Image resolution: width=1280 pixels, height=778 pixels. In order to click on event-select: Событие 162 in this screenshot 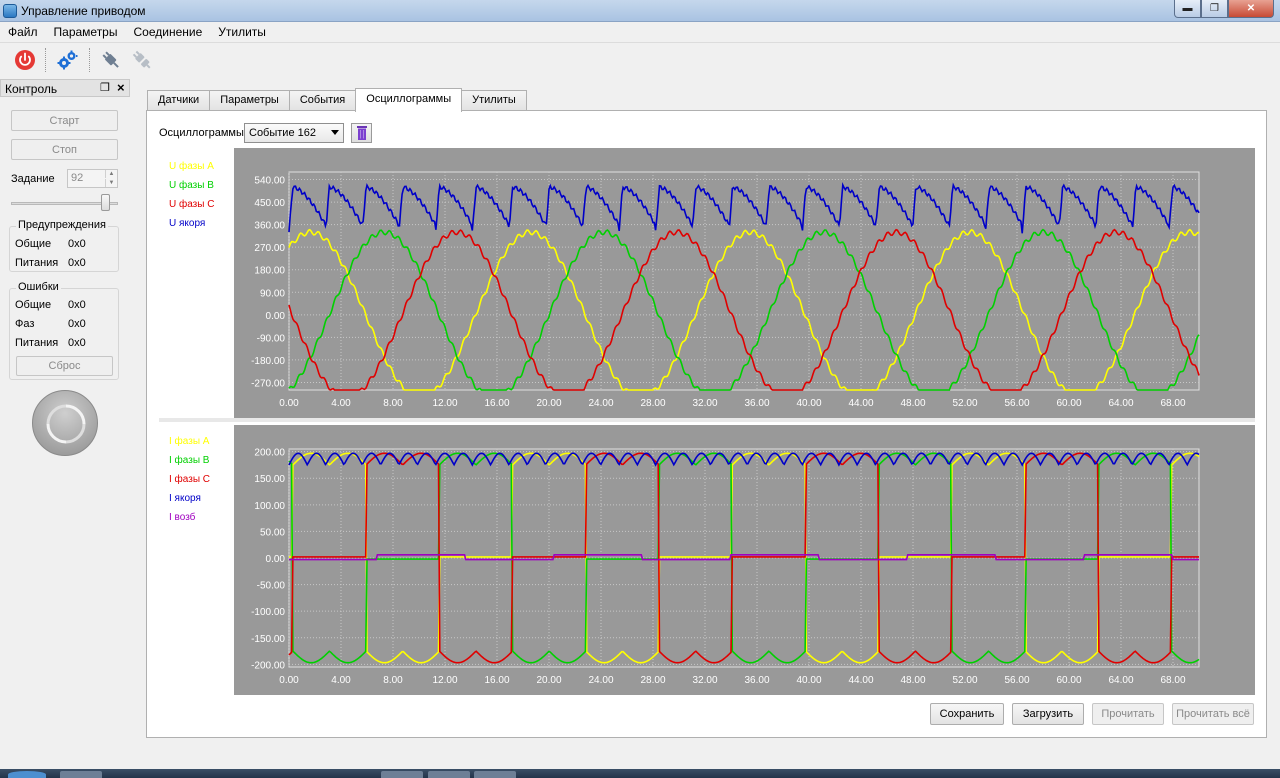, I will do `click(294, 133)`.